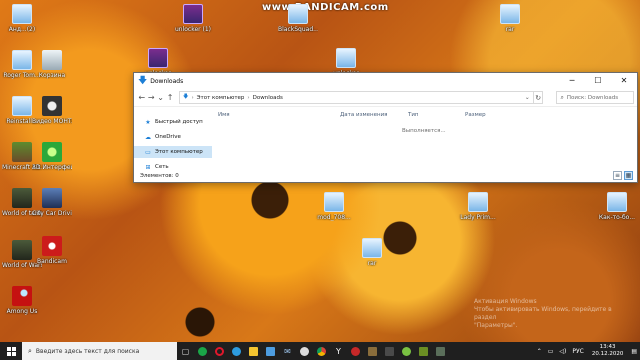  What do you see at coordinates (270, 351) in the screenshot?
I see `store-icon` at bounding box center [270, 351].